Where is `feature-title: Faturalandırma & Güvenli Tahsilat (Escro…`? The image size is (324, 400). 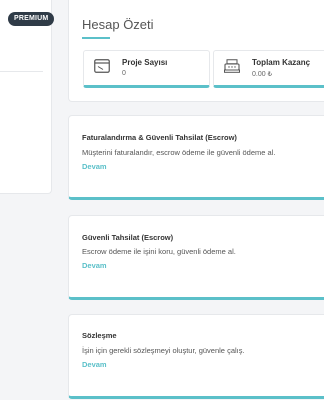
feature-title: Faturalandırma & Güvenli Tahsilat (Escro… is located at coordinates (159, 137).